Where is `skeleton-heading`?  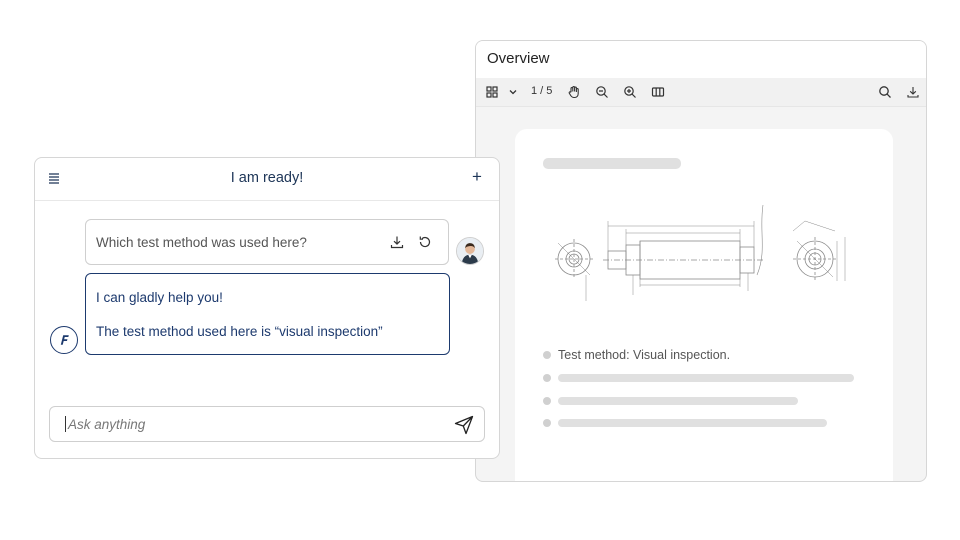 skeleton-heading is located at coordinates (612, 163).